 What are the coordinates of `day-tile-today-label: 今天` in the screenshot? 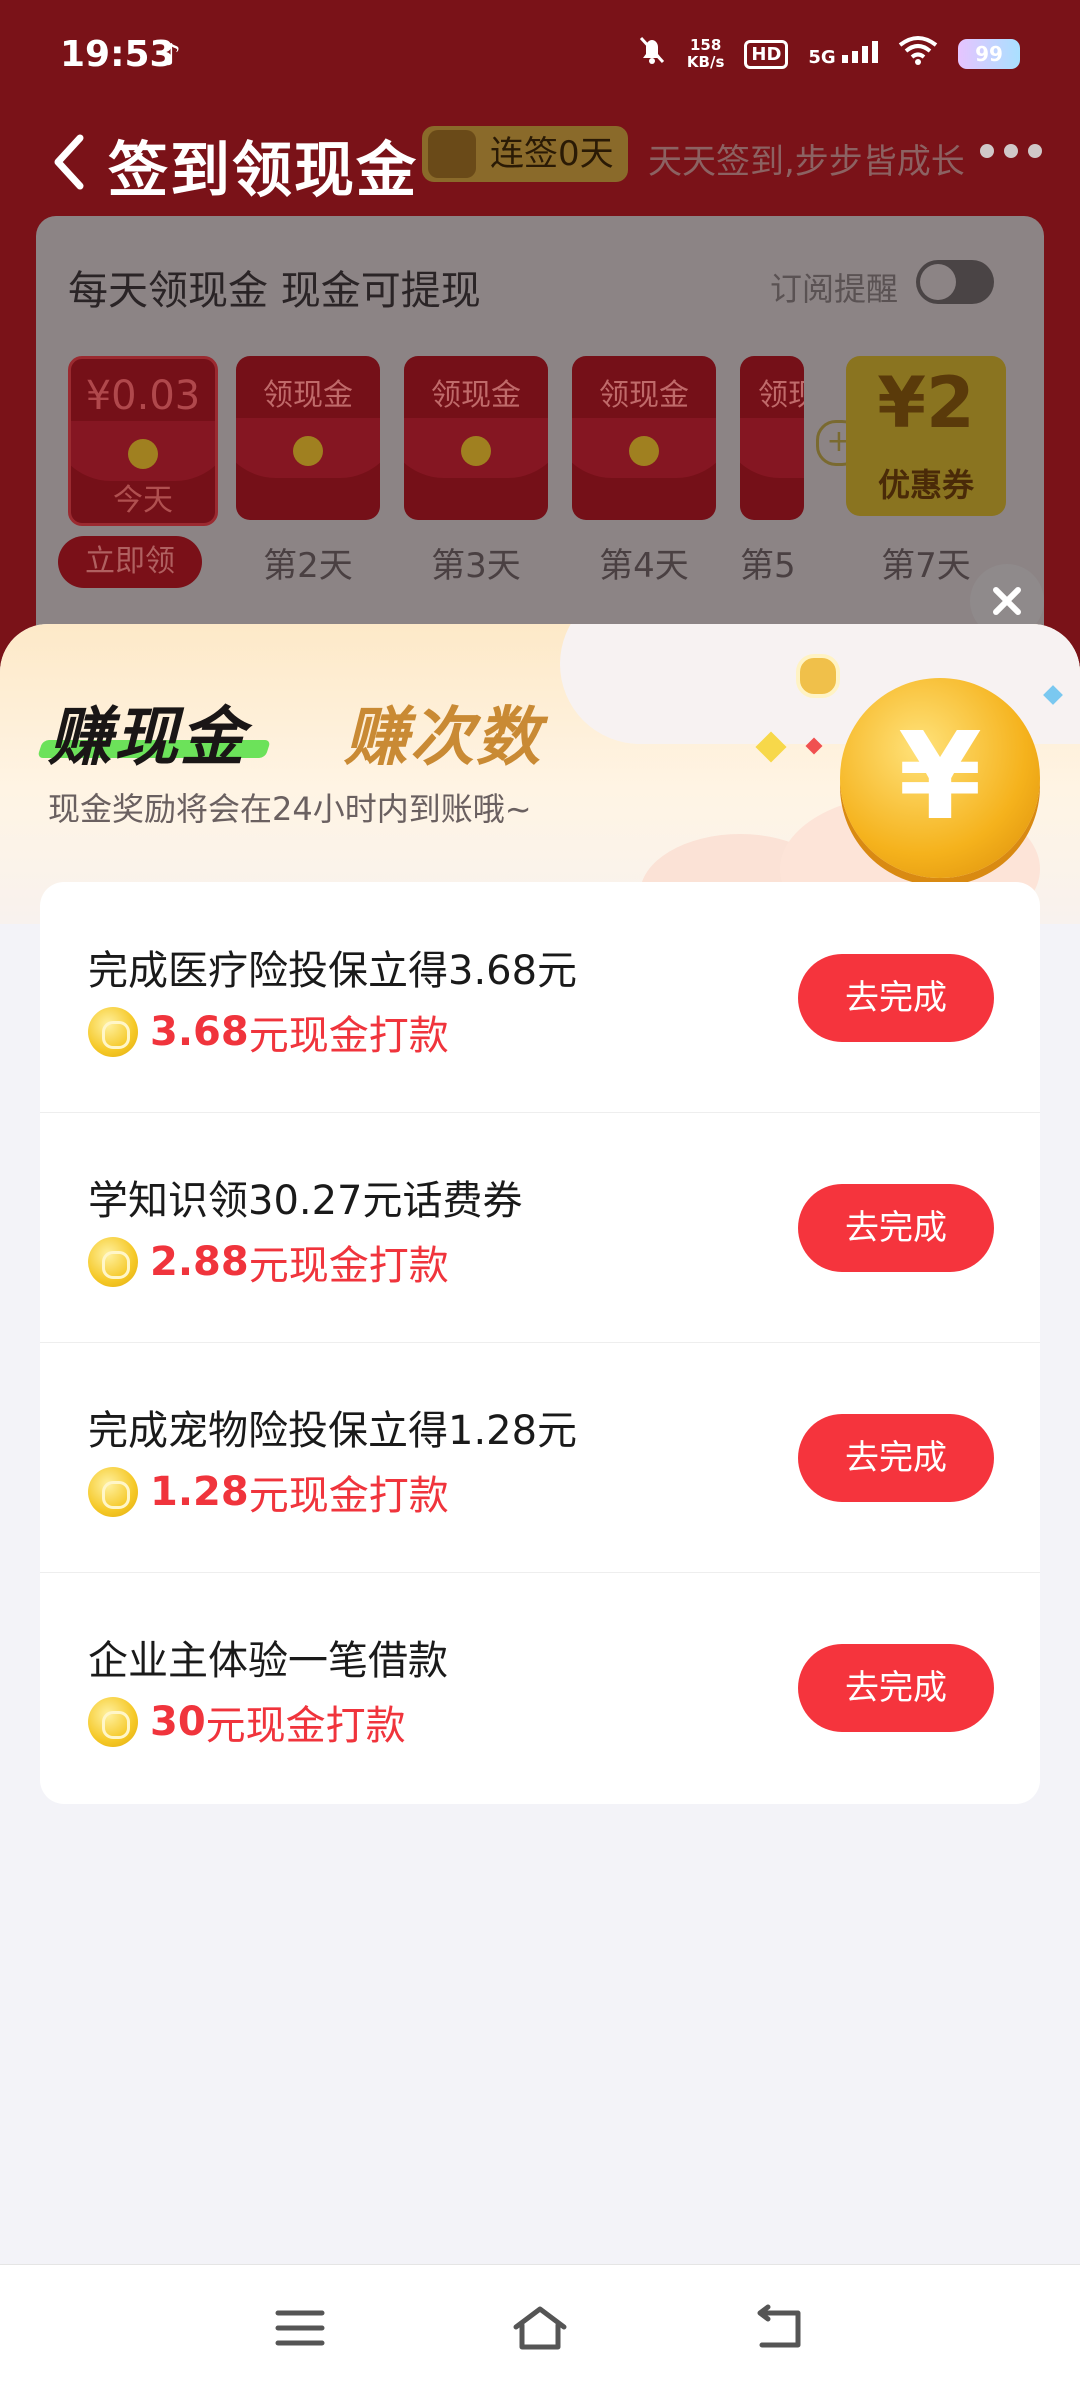 It's located at (143, 500).